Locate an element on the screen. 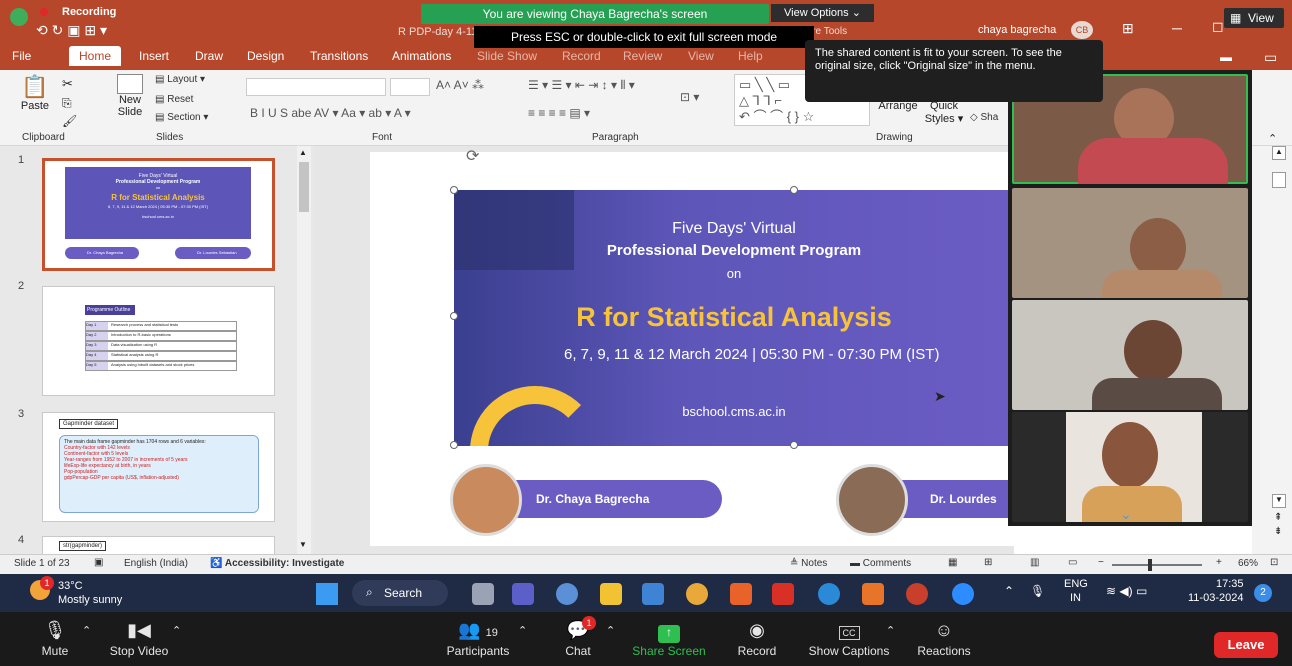 Image resolution: width=1292 pixels, height=666 pixels. minimize-icon: ─ is located at coordinates (1177, 28).